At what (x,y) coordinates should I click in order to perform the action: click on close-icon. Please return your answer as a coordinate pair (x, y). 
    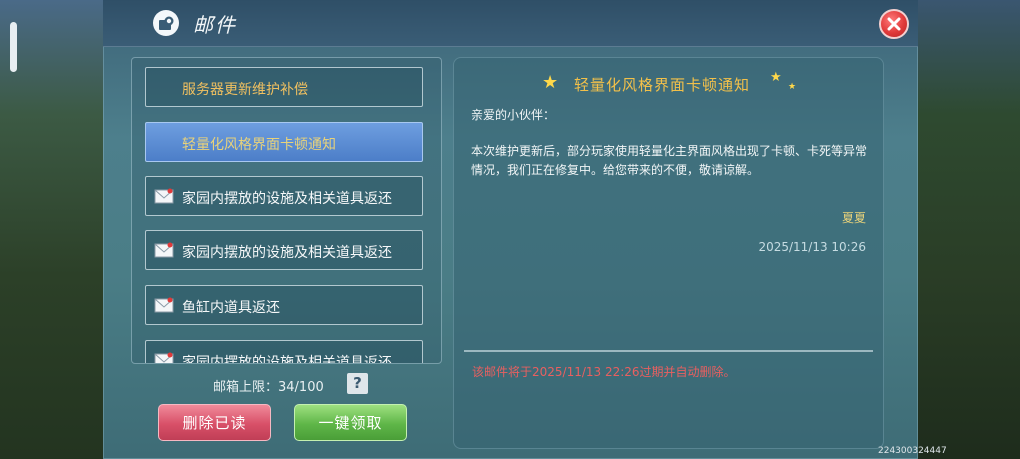
    Looking at the image, I should click on (894, 24).